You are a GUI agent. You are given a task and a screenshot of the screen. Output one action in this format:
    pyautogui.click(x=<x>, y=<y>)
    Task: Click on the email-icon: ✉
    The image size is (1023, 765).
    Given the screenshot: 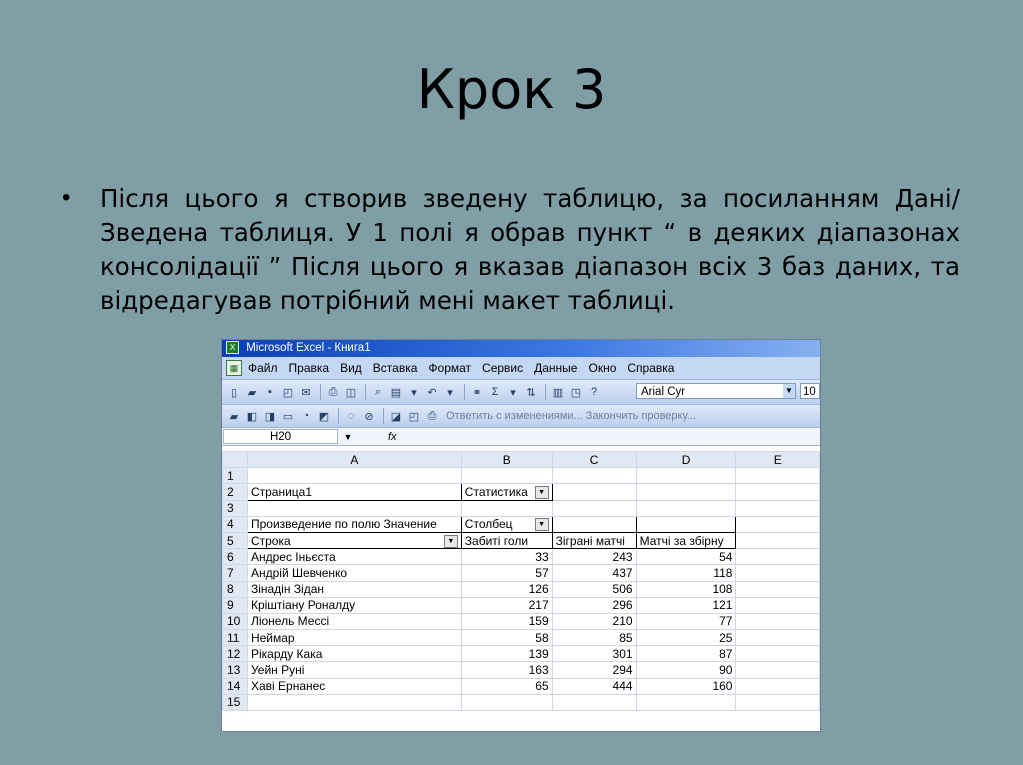 What is the action you would take?
    pyautogui.click(x=306, y=392)
    